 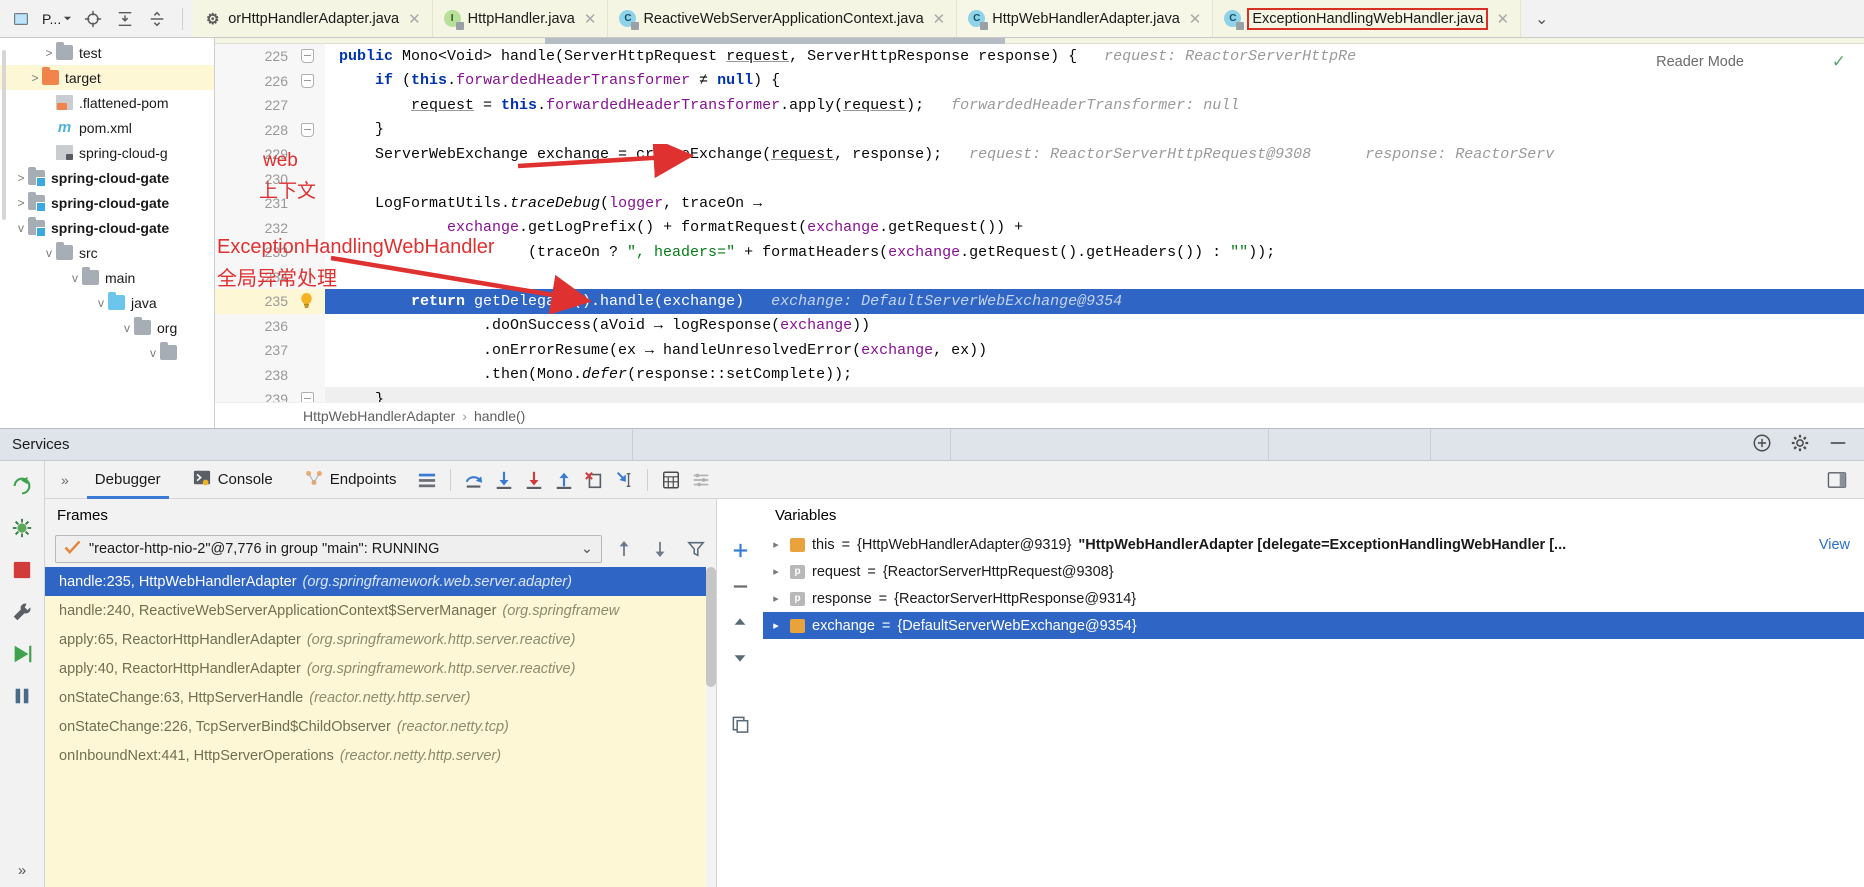 I want to click on tree-row-nested: v, so click(x=107, y=352).